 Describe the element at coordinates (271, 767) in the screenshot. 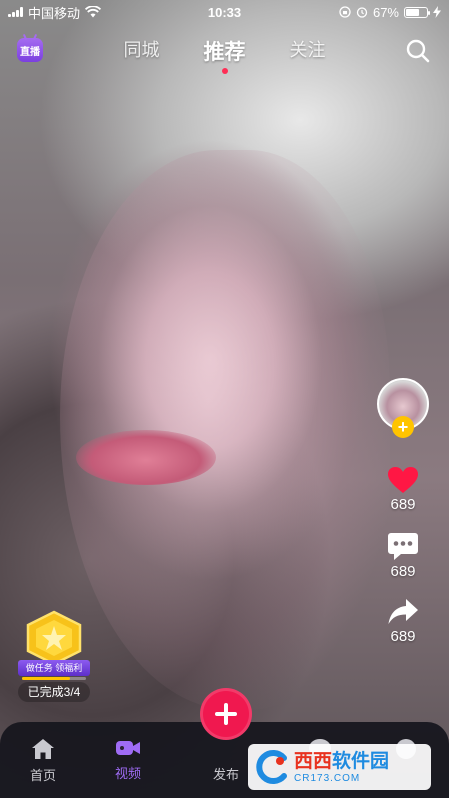

I see `watermark-logo-icon` at that location.